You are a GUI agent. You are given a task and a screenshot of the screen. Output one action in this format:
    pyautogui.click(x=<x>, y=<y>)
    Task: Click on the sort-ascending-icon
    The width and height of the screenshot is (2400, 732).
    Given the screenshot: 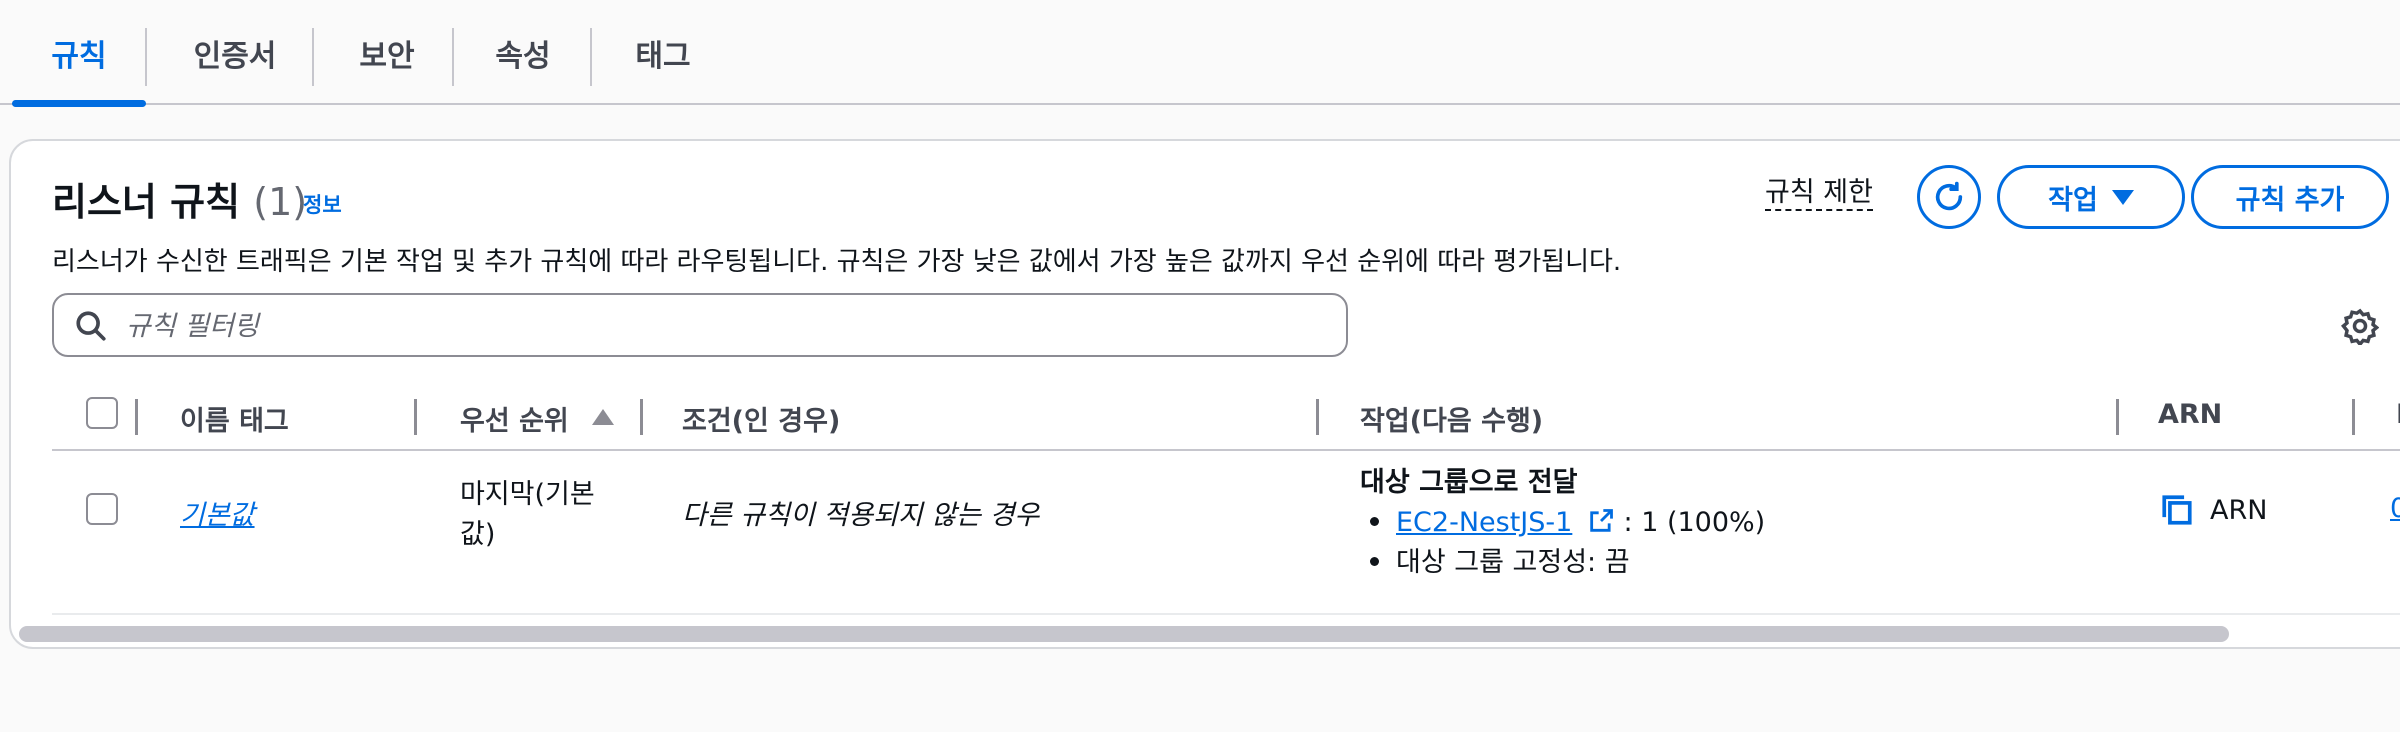 What is the action you would take?
    pyautogui.click(x=603, y=417)
    